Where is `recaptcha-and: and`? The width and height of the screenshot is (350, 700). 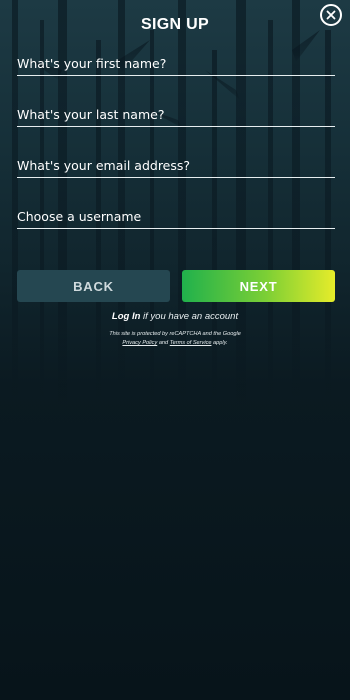
recaptcha-and: and is located at coordinates (163, 343).